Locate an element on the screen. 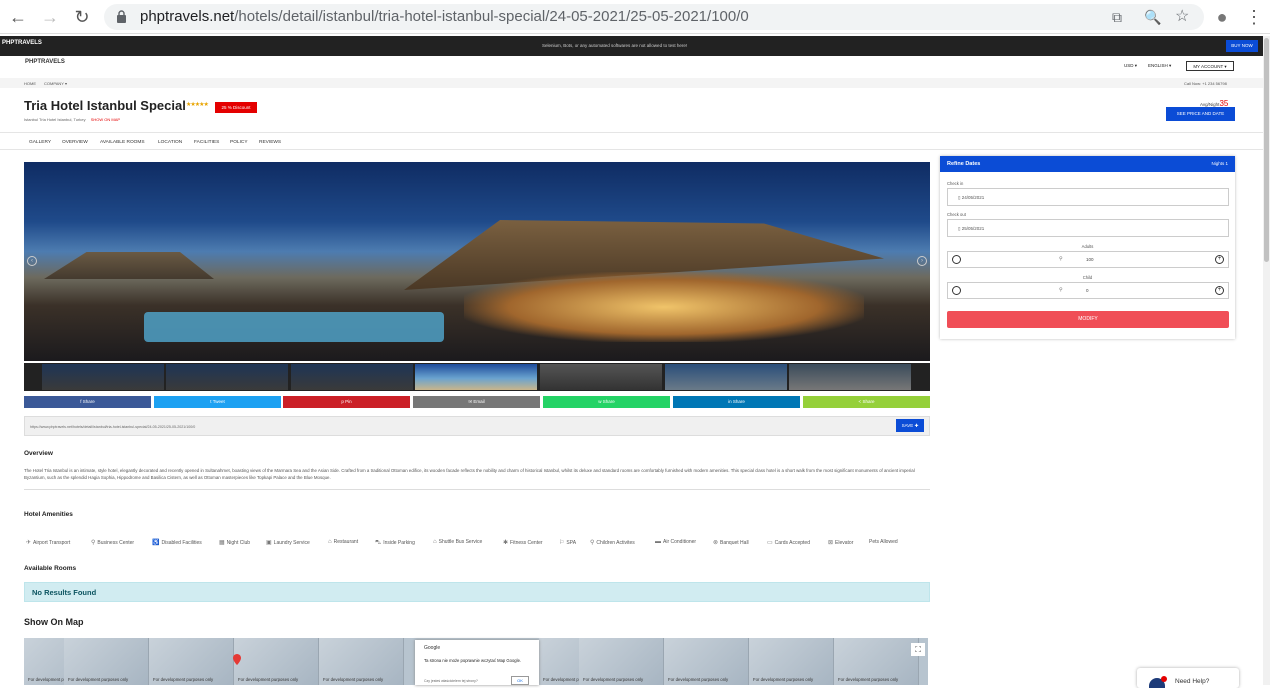 The width and height of the screenshot is (1270, 688). tab-location: LOCATION is located at coordinates (170, 142).